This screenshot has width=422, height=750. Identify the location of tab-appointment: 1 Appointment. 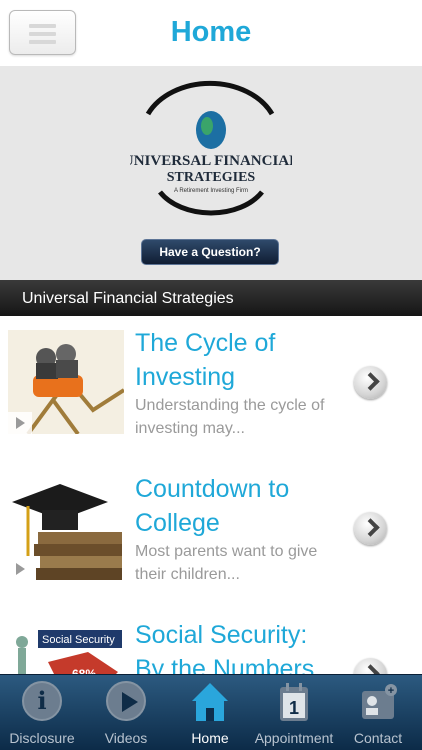
(294, 712).